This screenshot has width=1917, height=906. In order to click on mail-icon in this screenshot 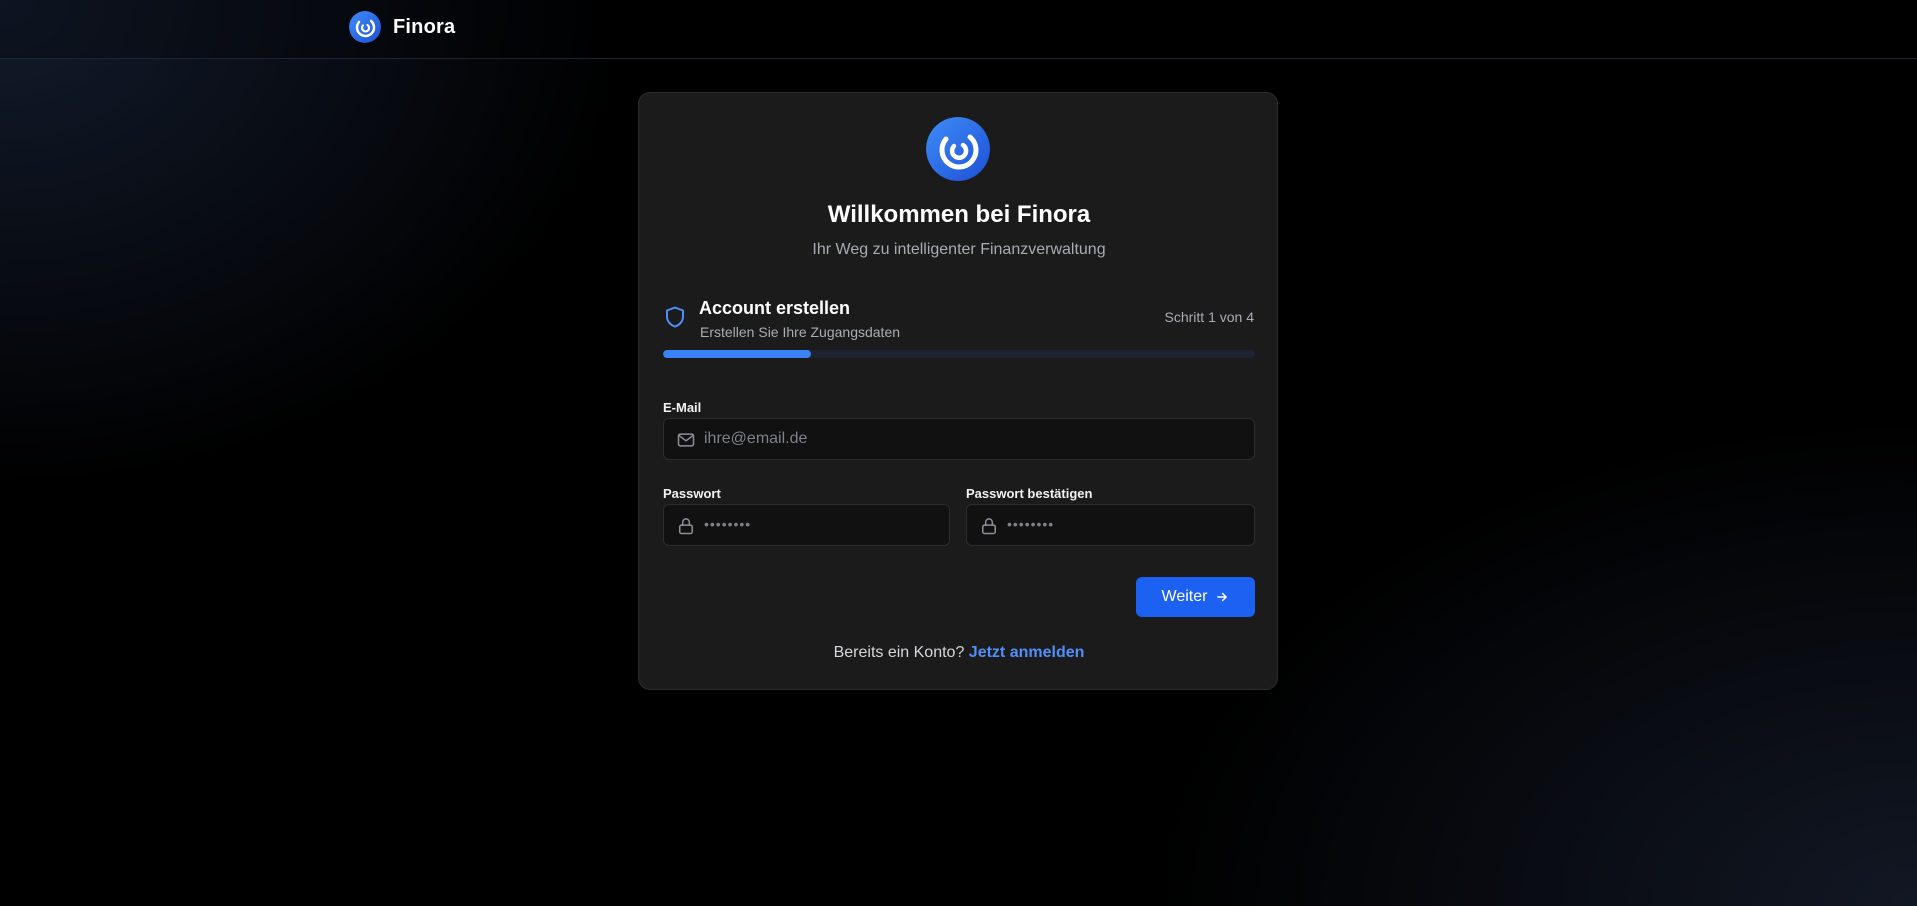, I will do `click(686, 440)`.